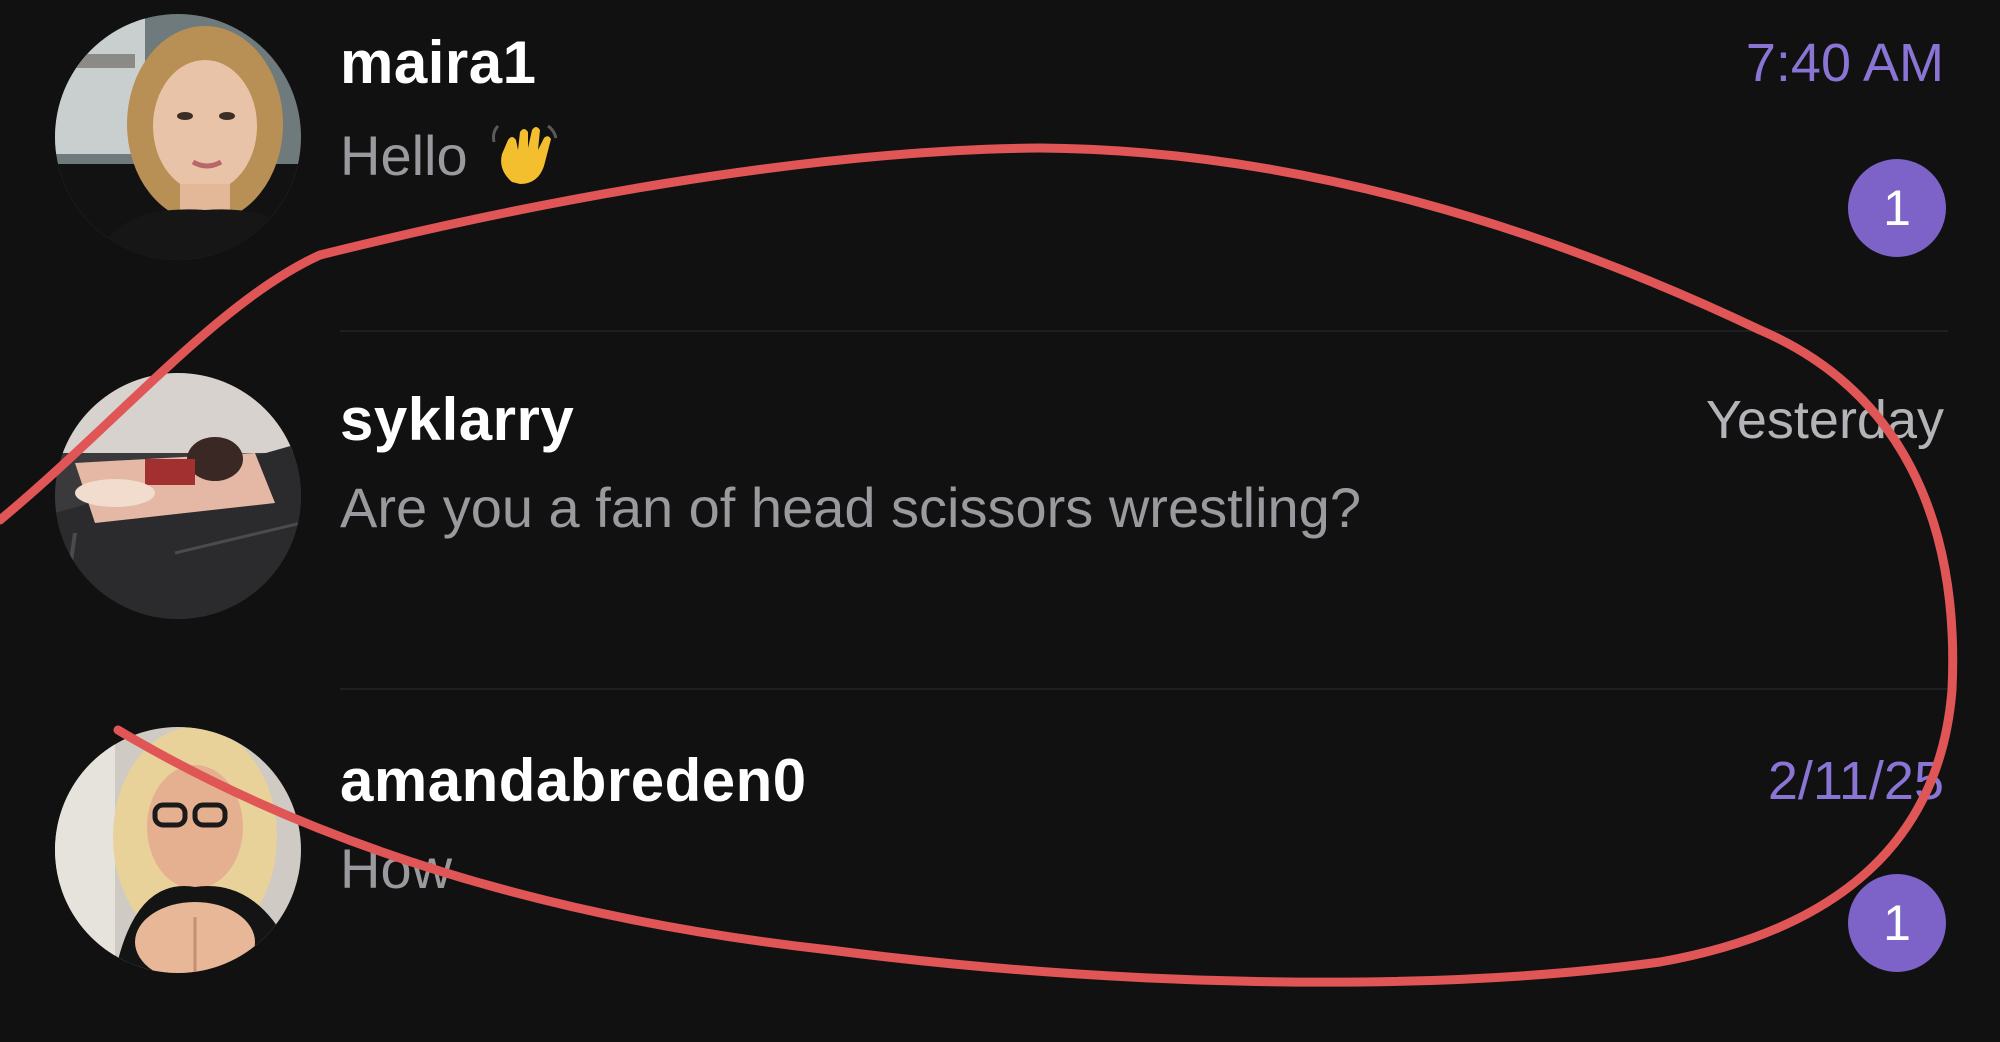 The height and width of the screenshot is (1042, 2000). I want to click on chat-timestamp: Yesterday, so click(1824, 420).